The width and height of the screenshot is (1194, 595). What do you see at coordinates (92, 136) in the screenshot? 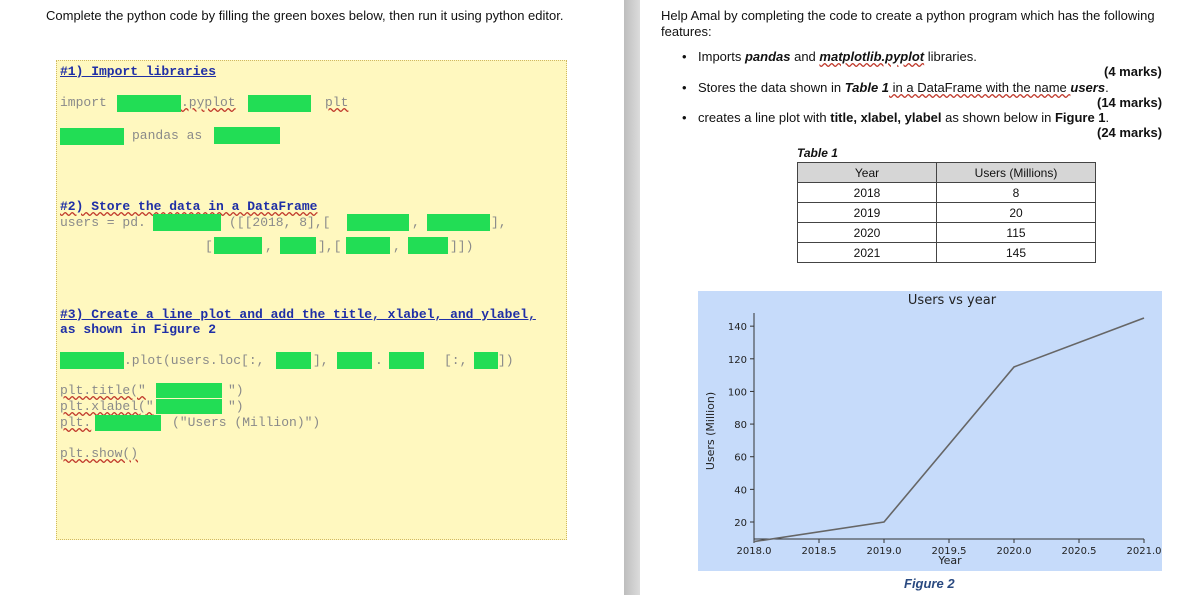
I see `fill-box-import-pandas` at bounding box center [92, 136].